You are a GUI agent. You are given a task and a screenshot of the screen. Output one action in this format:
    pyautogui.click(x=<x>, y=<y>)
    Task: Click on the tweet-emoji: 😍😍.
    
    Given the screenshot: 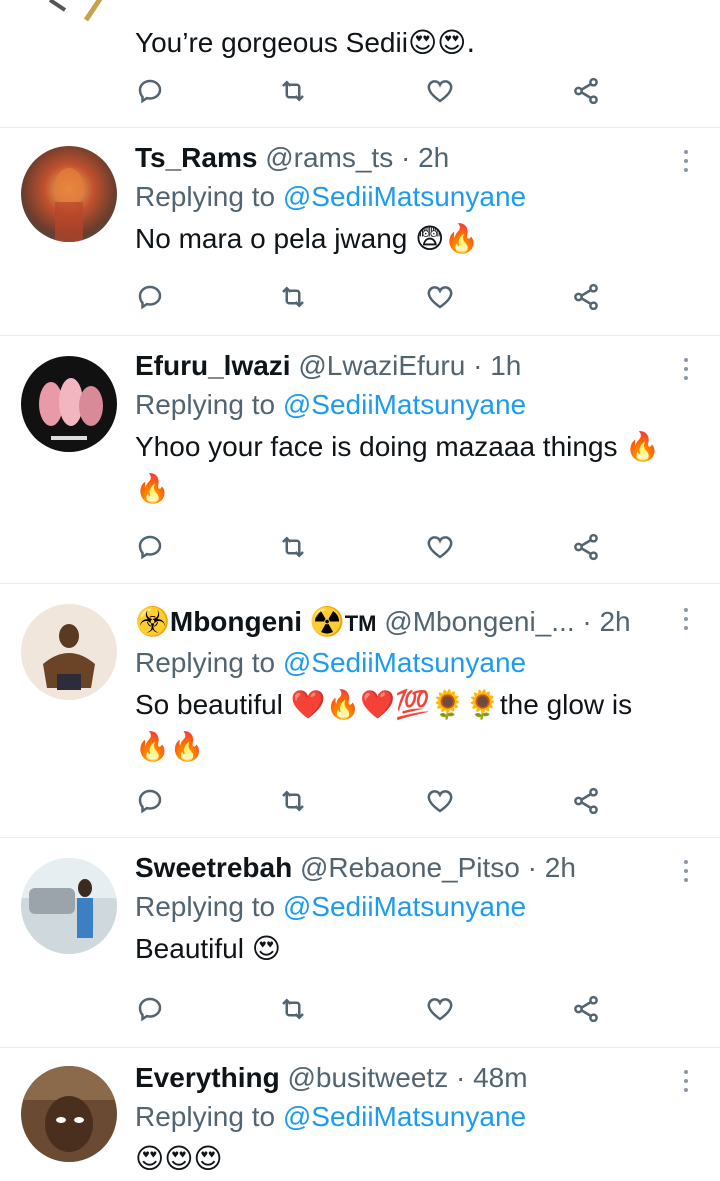 What is the action you would take?
    pyautogui.click(x=441, y=42)
    